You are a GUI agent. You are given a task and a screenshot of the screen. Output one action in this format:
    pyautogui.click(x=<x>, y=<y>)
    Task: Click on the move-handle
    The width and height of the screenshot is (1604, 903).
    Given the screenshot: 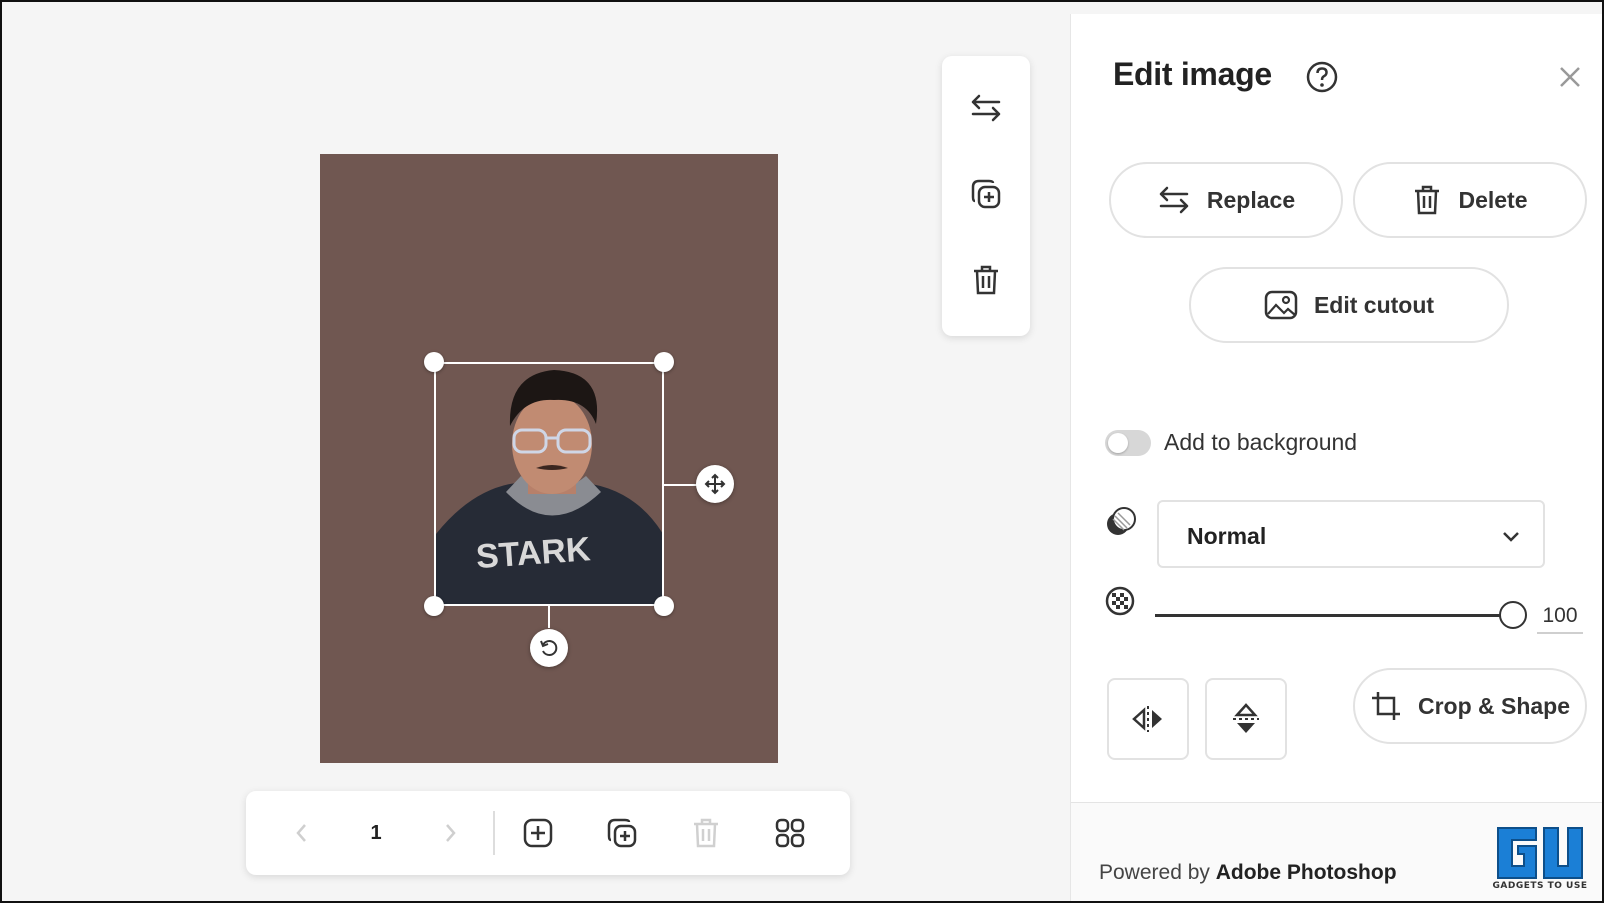 What is the action you would take?
    pyautogui.click(x=715, y=484)
    